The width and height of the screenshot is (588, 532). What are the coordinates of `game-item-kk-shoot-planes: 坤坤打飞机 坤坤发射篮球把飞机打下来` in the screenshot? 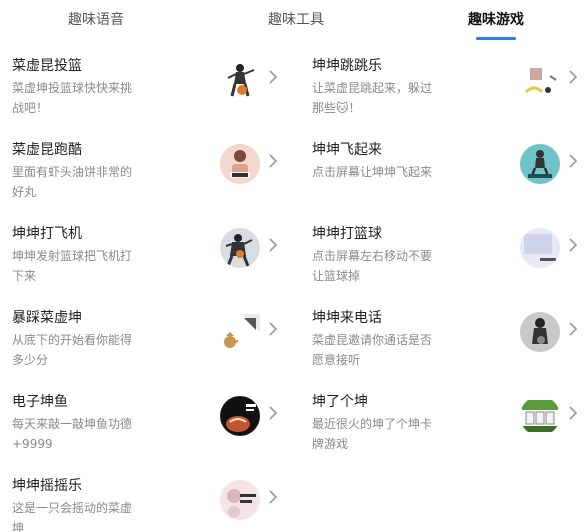 It's located at (152, 263).